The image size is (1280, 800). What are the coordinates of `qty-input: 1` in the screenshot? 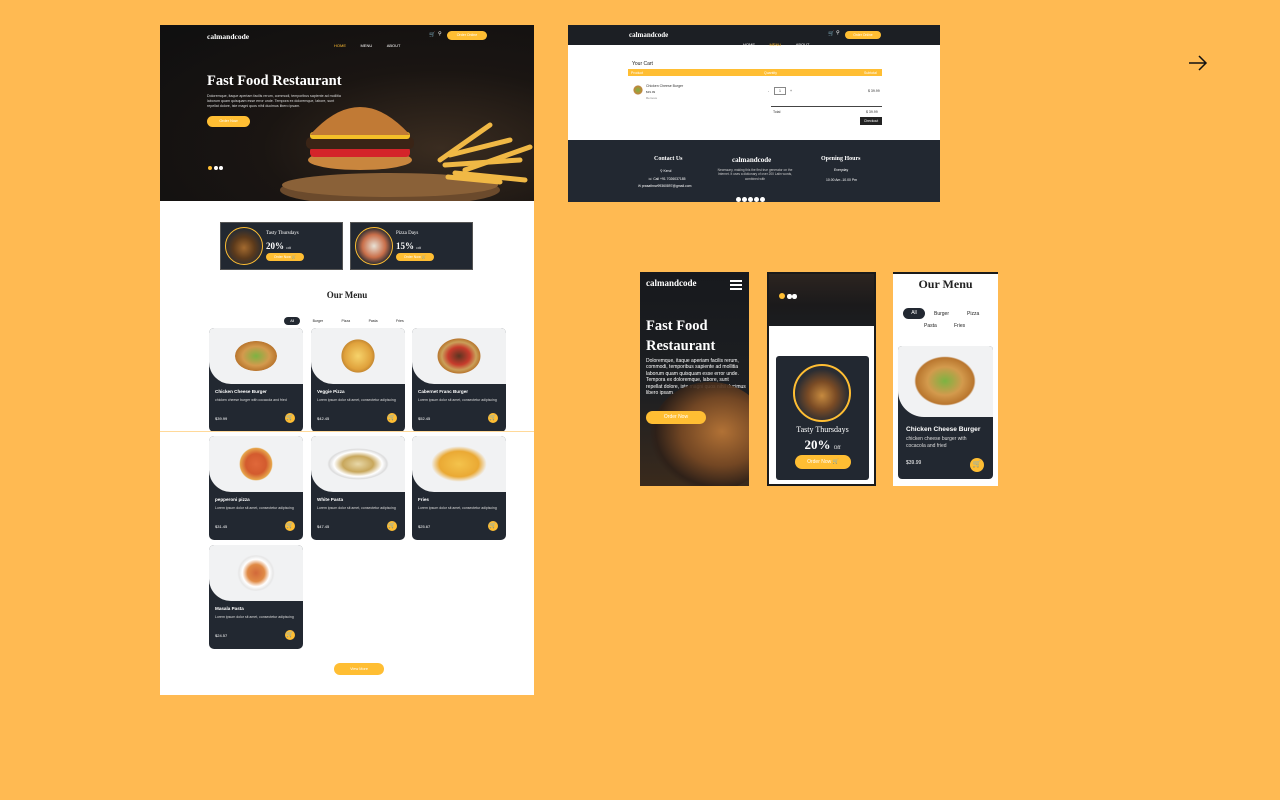 It's located at (780, 91).